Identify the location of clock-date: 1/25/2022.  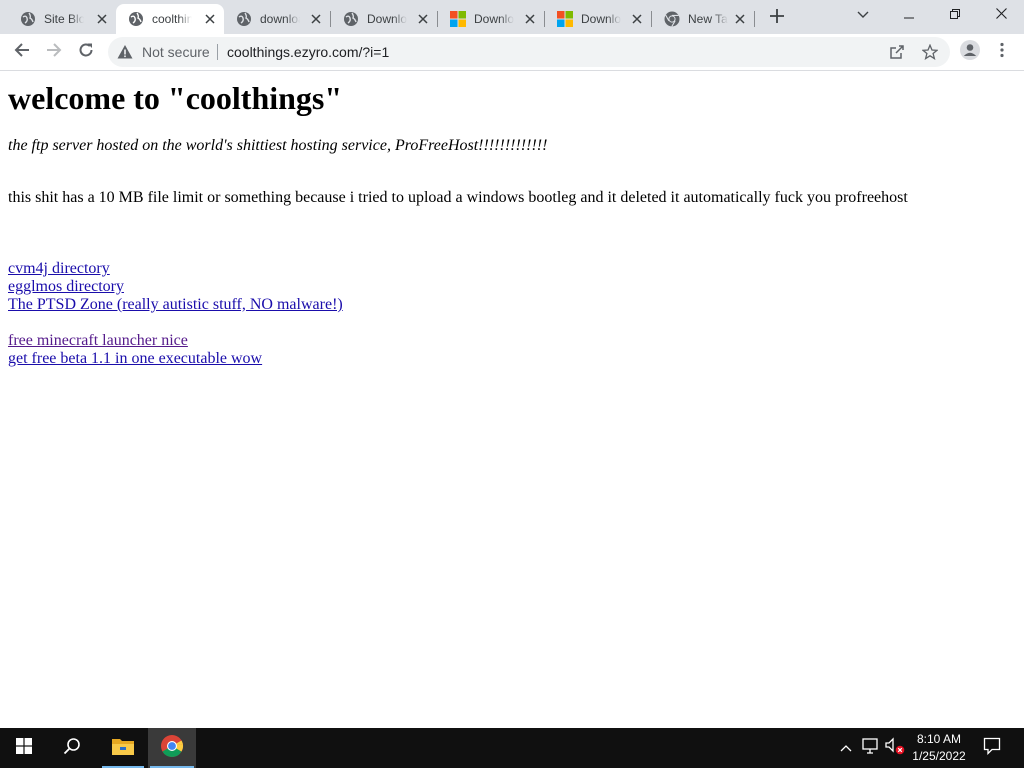
(939, 756).